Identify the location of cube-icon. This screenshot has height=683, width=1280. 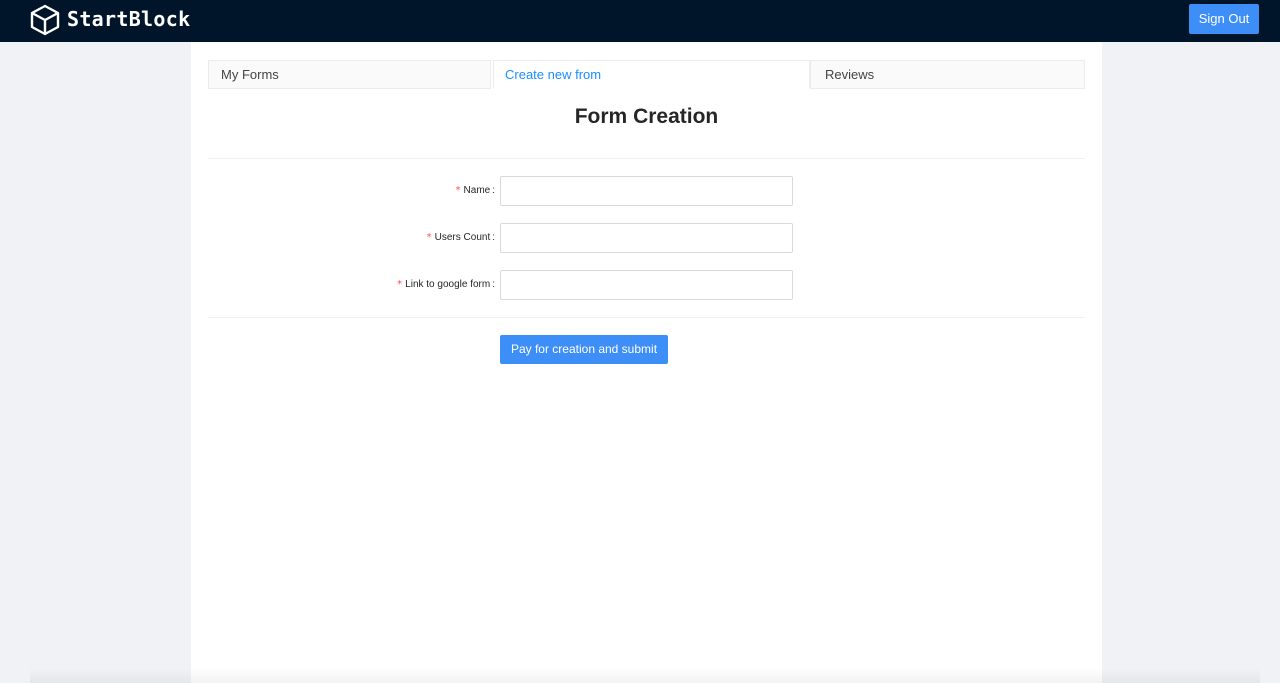
(45, 20).